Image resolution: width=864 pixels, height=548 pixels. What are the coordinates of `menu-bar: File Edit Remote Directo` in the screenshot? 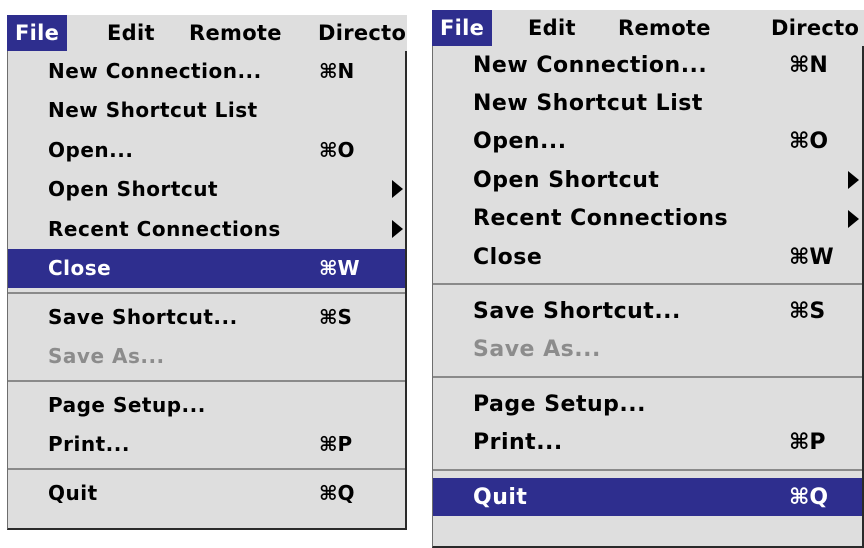 It's located at (648, 28).